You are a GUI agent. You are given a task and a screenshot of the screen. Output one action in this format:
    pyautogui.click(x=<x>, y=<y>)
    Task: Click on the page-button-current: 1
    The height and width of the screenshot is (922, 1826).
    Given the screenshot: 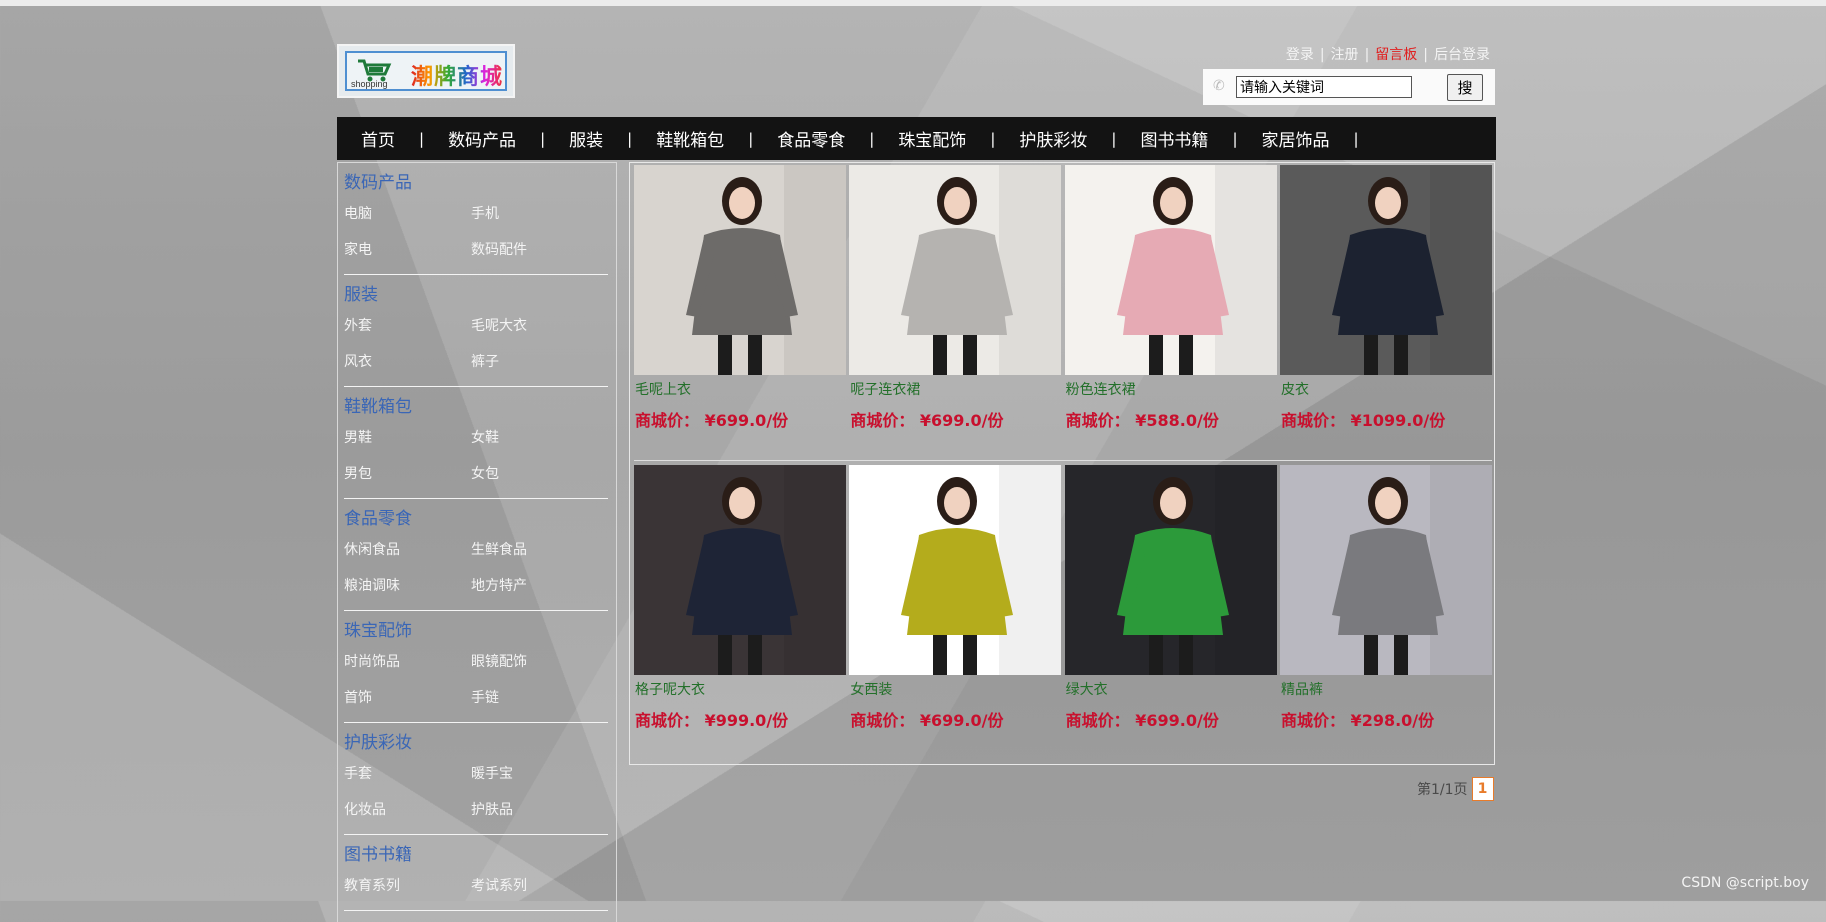 What is the action you would take?
    pyautogui.click(x=1482, y=789)
    